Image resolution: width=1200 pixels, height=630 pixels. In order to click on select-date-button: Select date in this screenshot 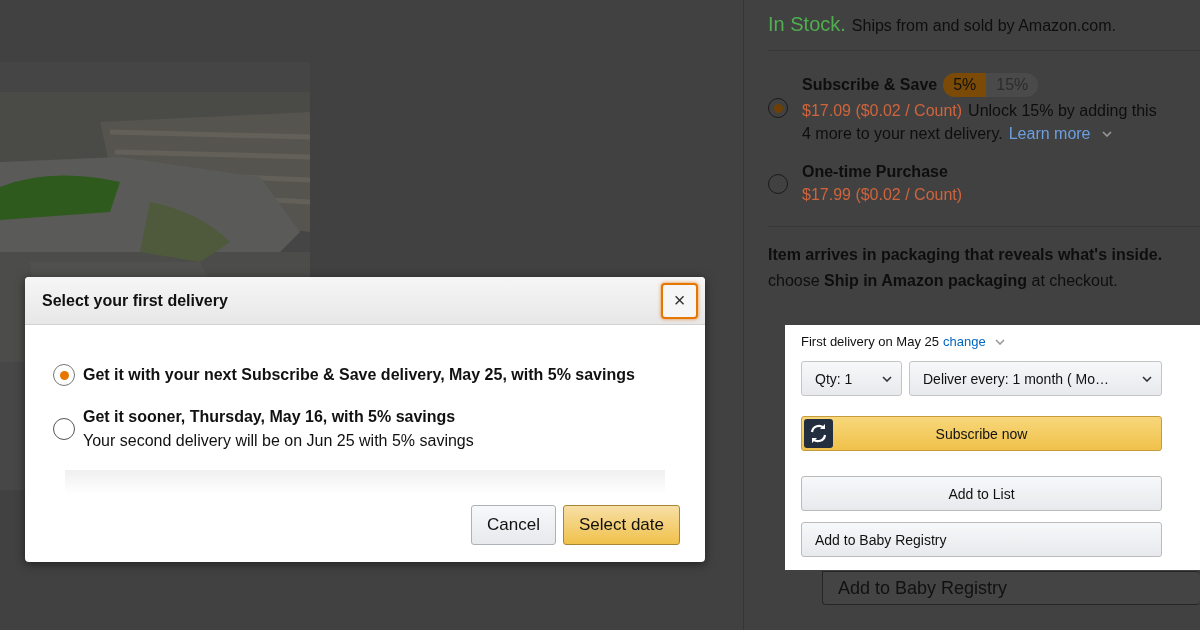, I will do `click(621, 525)`.